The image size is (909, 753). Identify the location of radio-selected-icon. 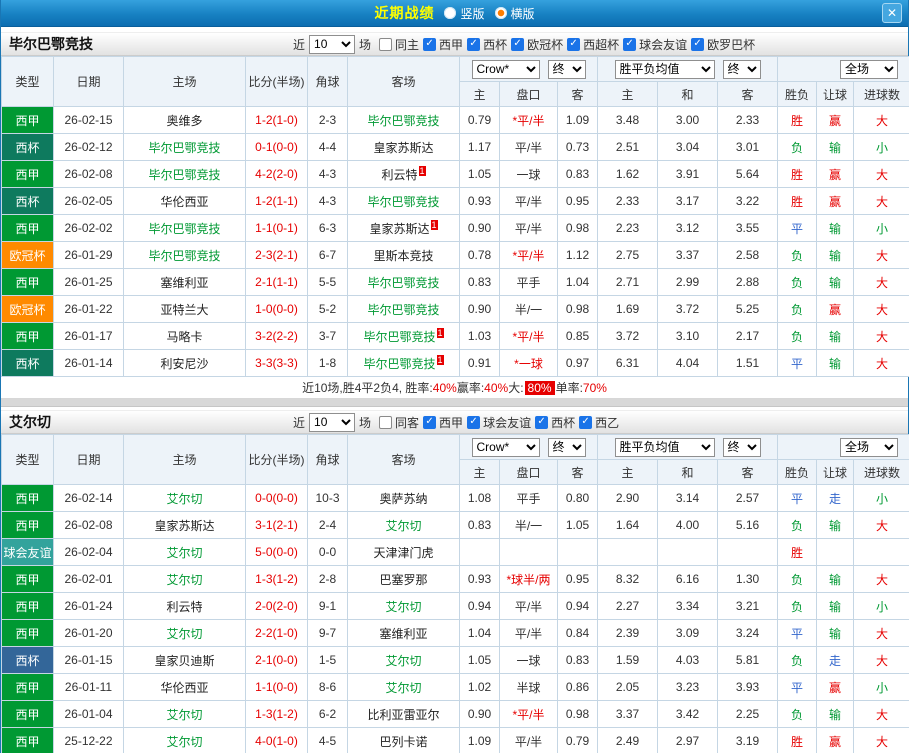
(500, 13).